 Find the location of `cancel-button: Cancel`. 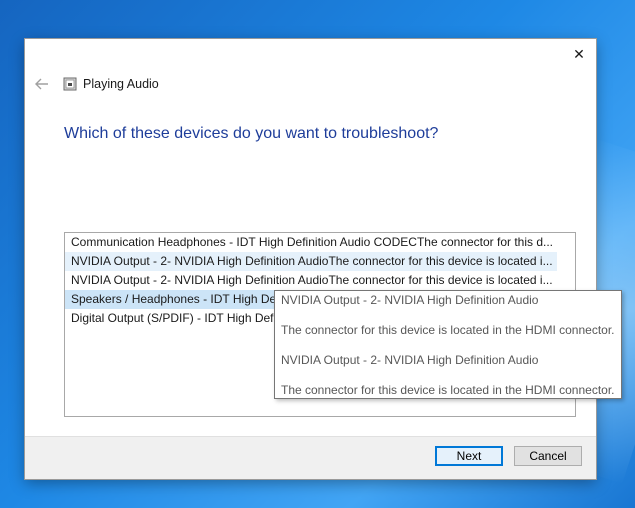

cancel-button: Cancel is located at coordinates (548, 456).